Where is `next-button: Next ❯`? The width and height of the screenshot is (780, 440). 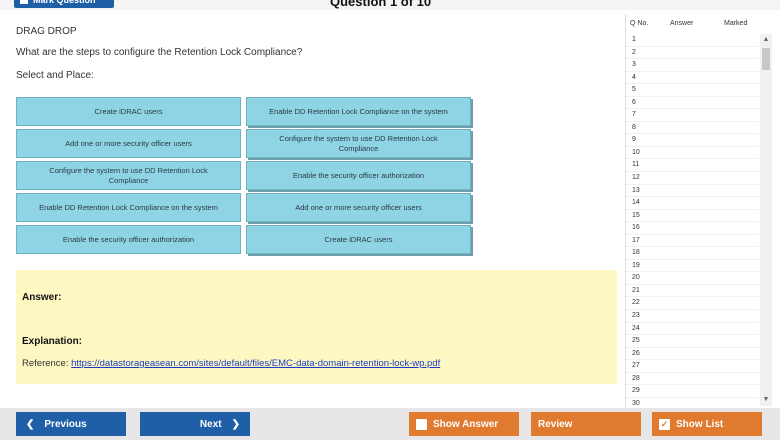
next-button: Next ❯ is located at coordinates (195, 424).